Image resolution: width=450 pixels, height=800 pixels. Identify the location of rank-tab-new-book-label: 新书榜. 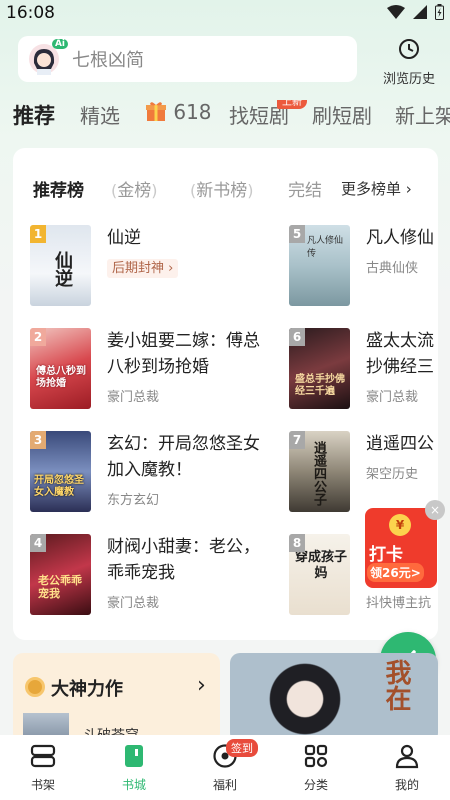
(222, 191).